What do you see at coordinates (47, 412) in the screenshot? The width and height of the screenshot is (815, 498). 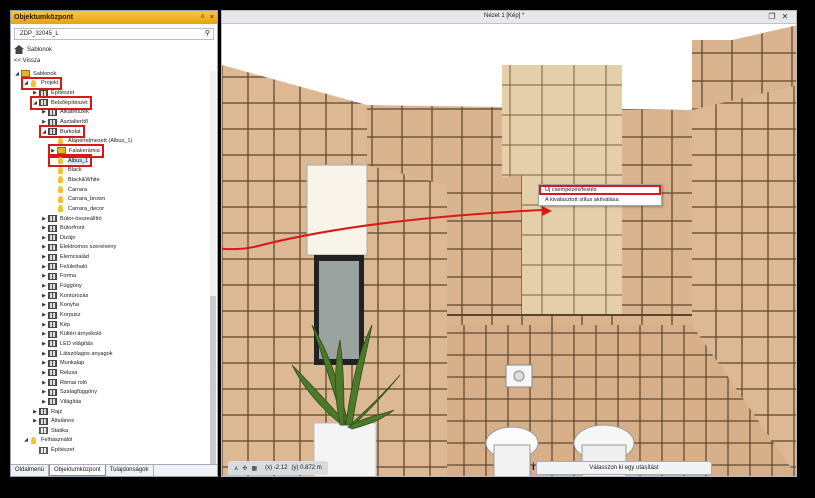 I see `tree-item: ▶ Rajz` at bounding box center [47, 412].